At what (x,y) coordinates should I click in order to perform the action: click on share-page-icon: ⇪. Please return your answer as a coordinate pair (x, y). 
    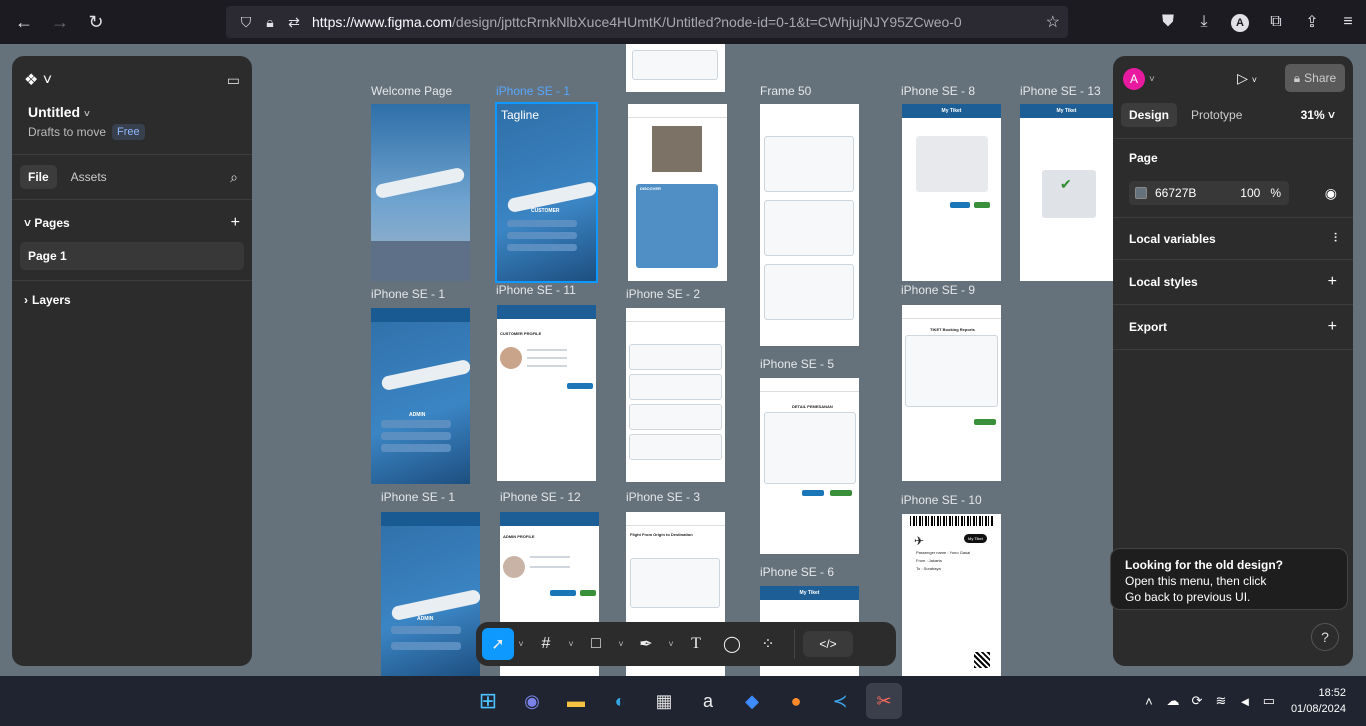
    Looking at the image, I should click on (1312, 22).